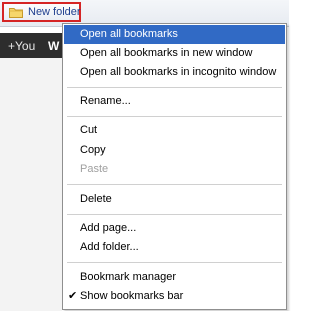  What do you see at coordinates (16, 12) in the screenshot?
I see `folder-icon` at bounding box center [16, 12].